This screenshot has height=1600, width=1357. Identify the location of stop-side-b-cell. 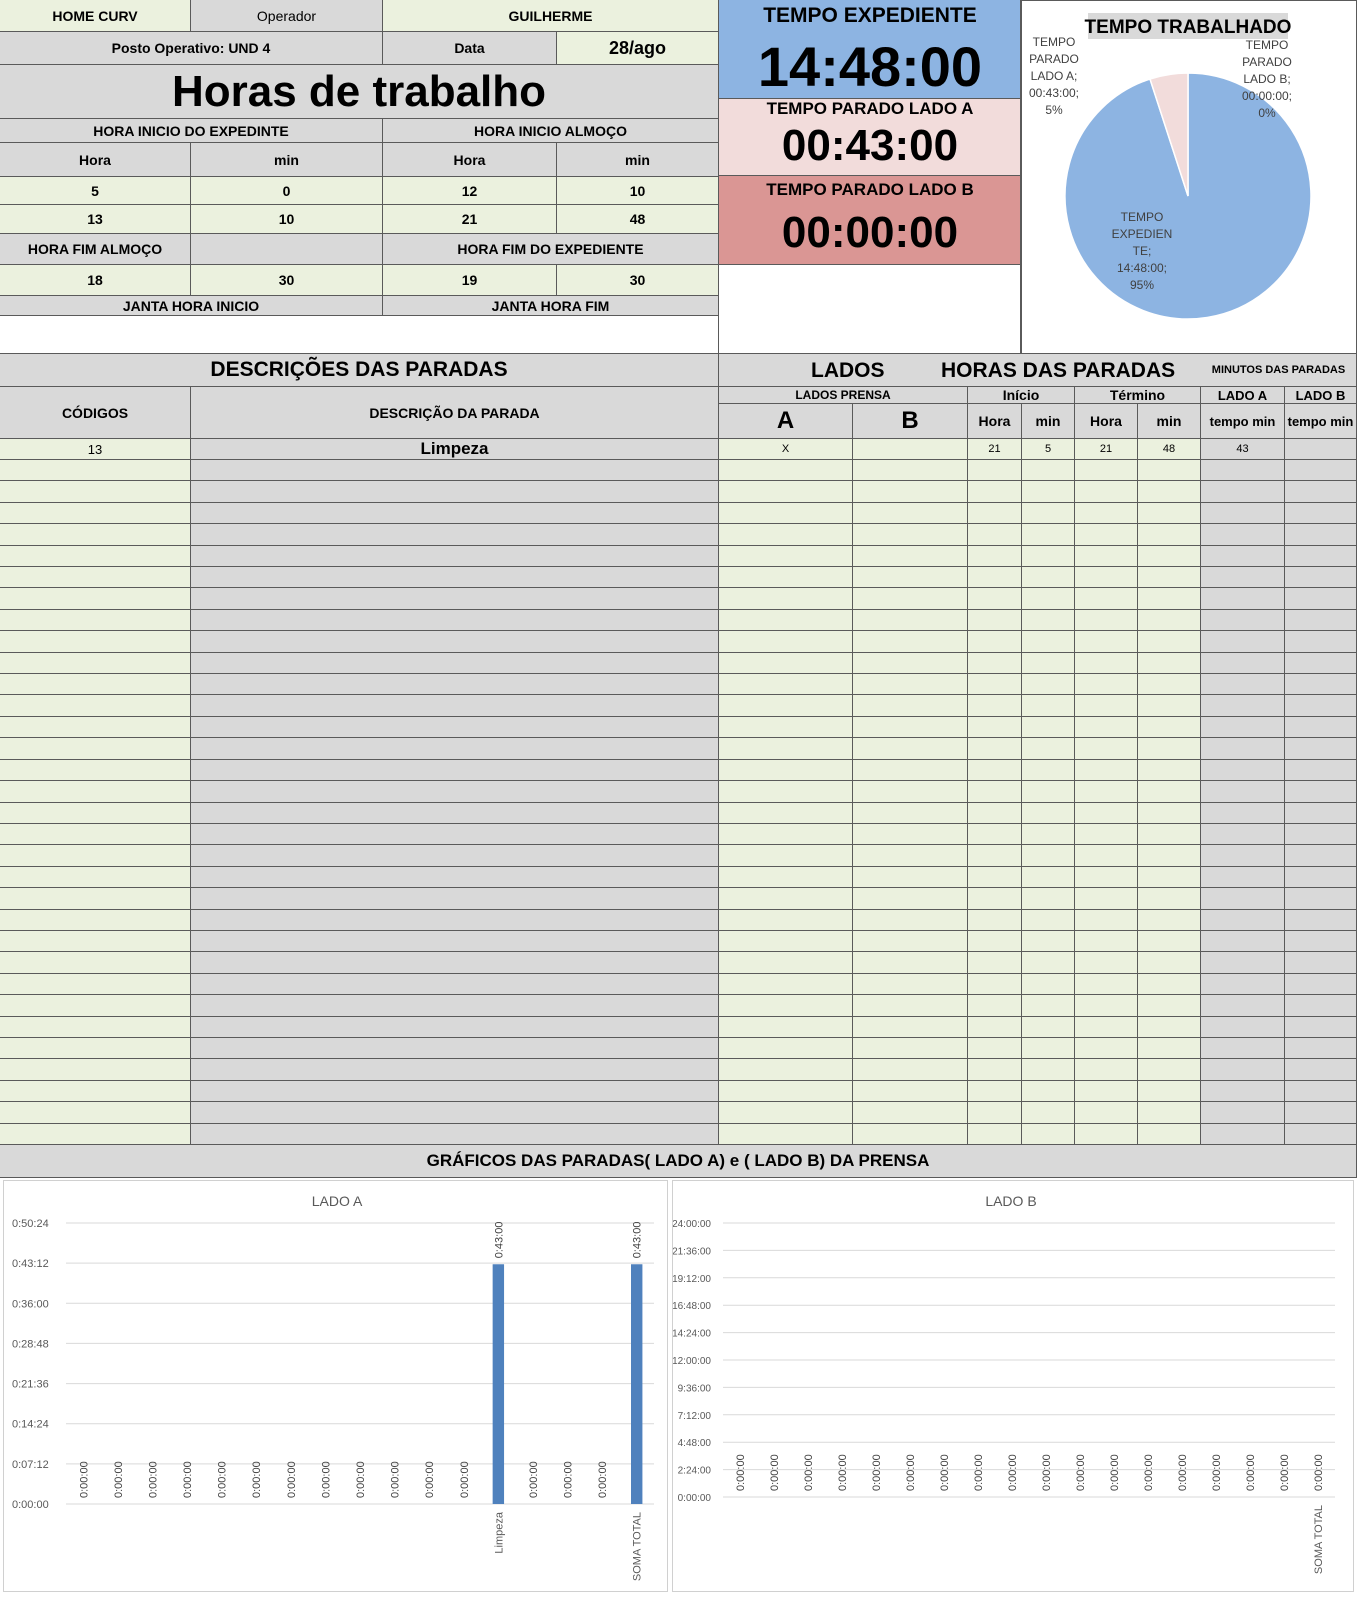
(910, 449).